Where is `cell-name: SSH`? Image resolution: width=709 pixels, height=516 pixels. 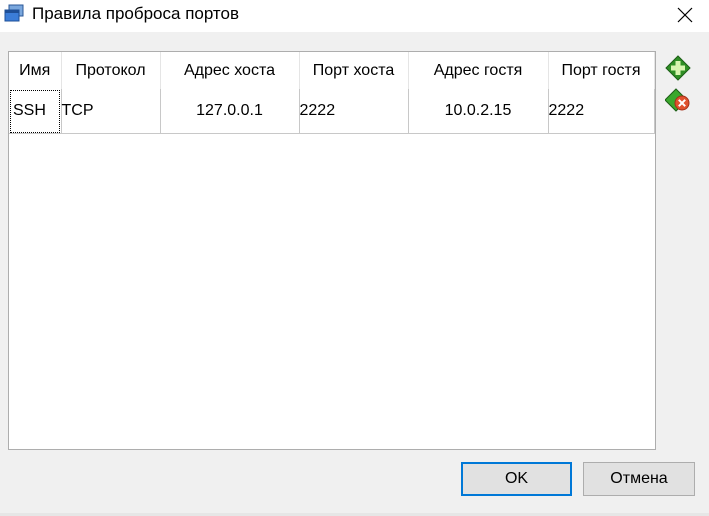
cell-name: SSH is located at coordinates (35, 111).